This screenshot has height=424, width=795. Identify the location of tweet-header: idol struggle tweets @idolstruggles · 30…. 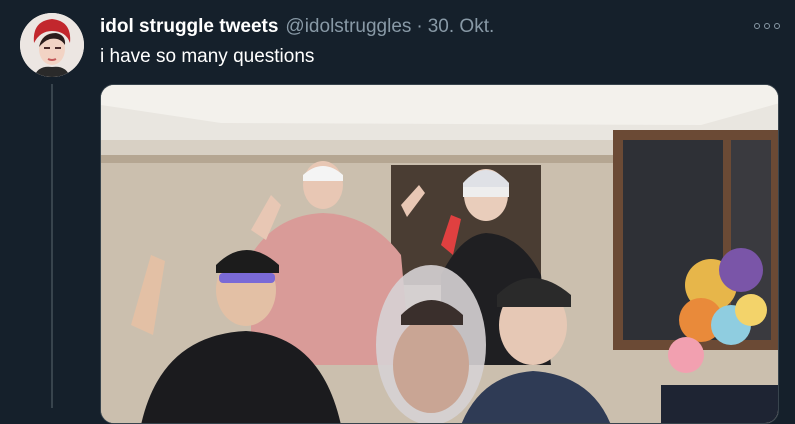
(297, 27).